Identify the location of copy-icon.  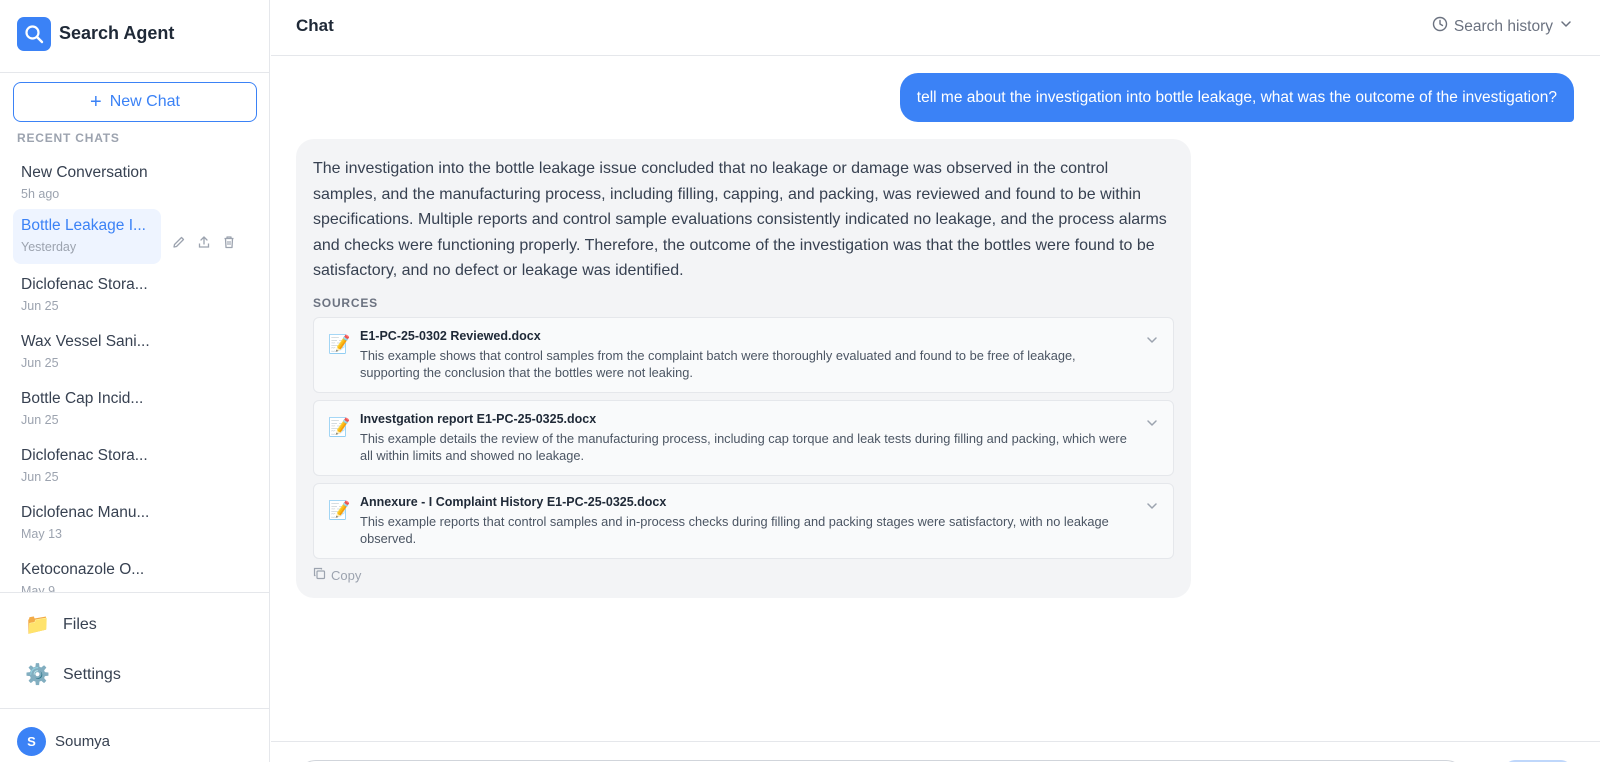
(319, 575).